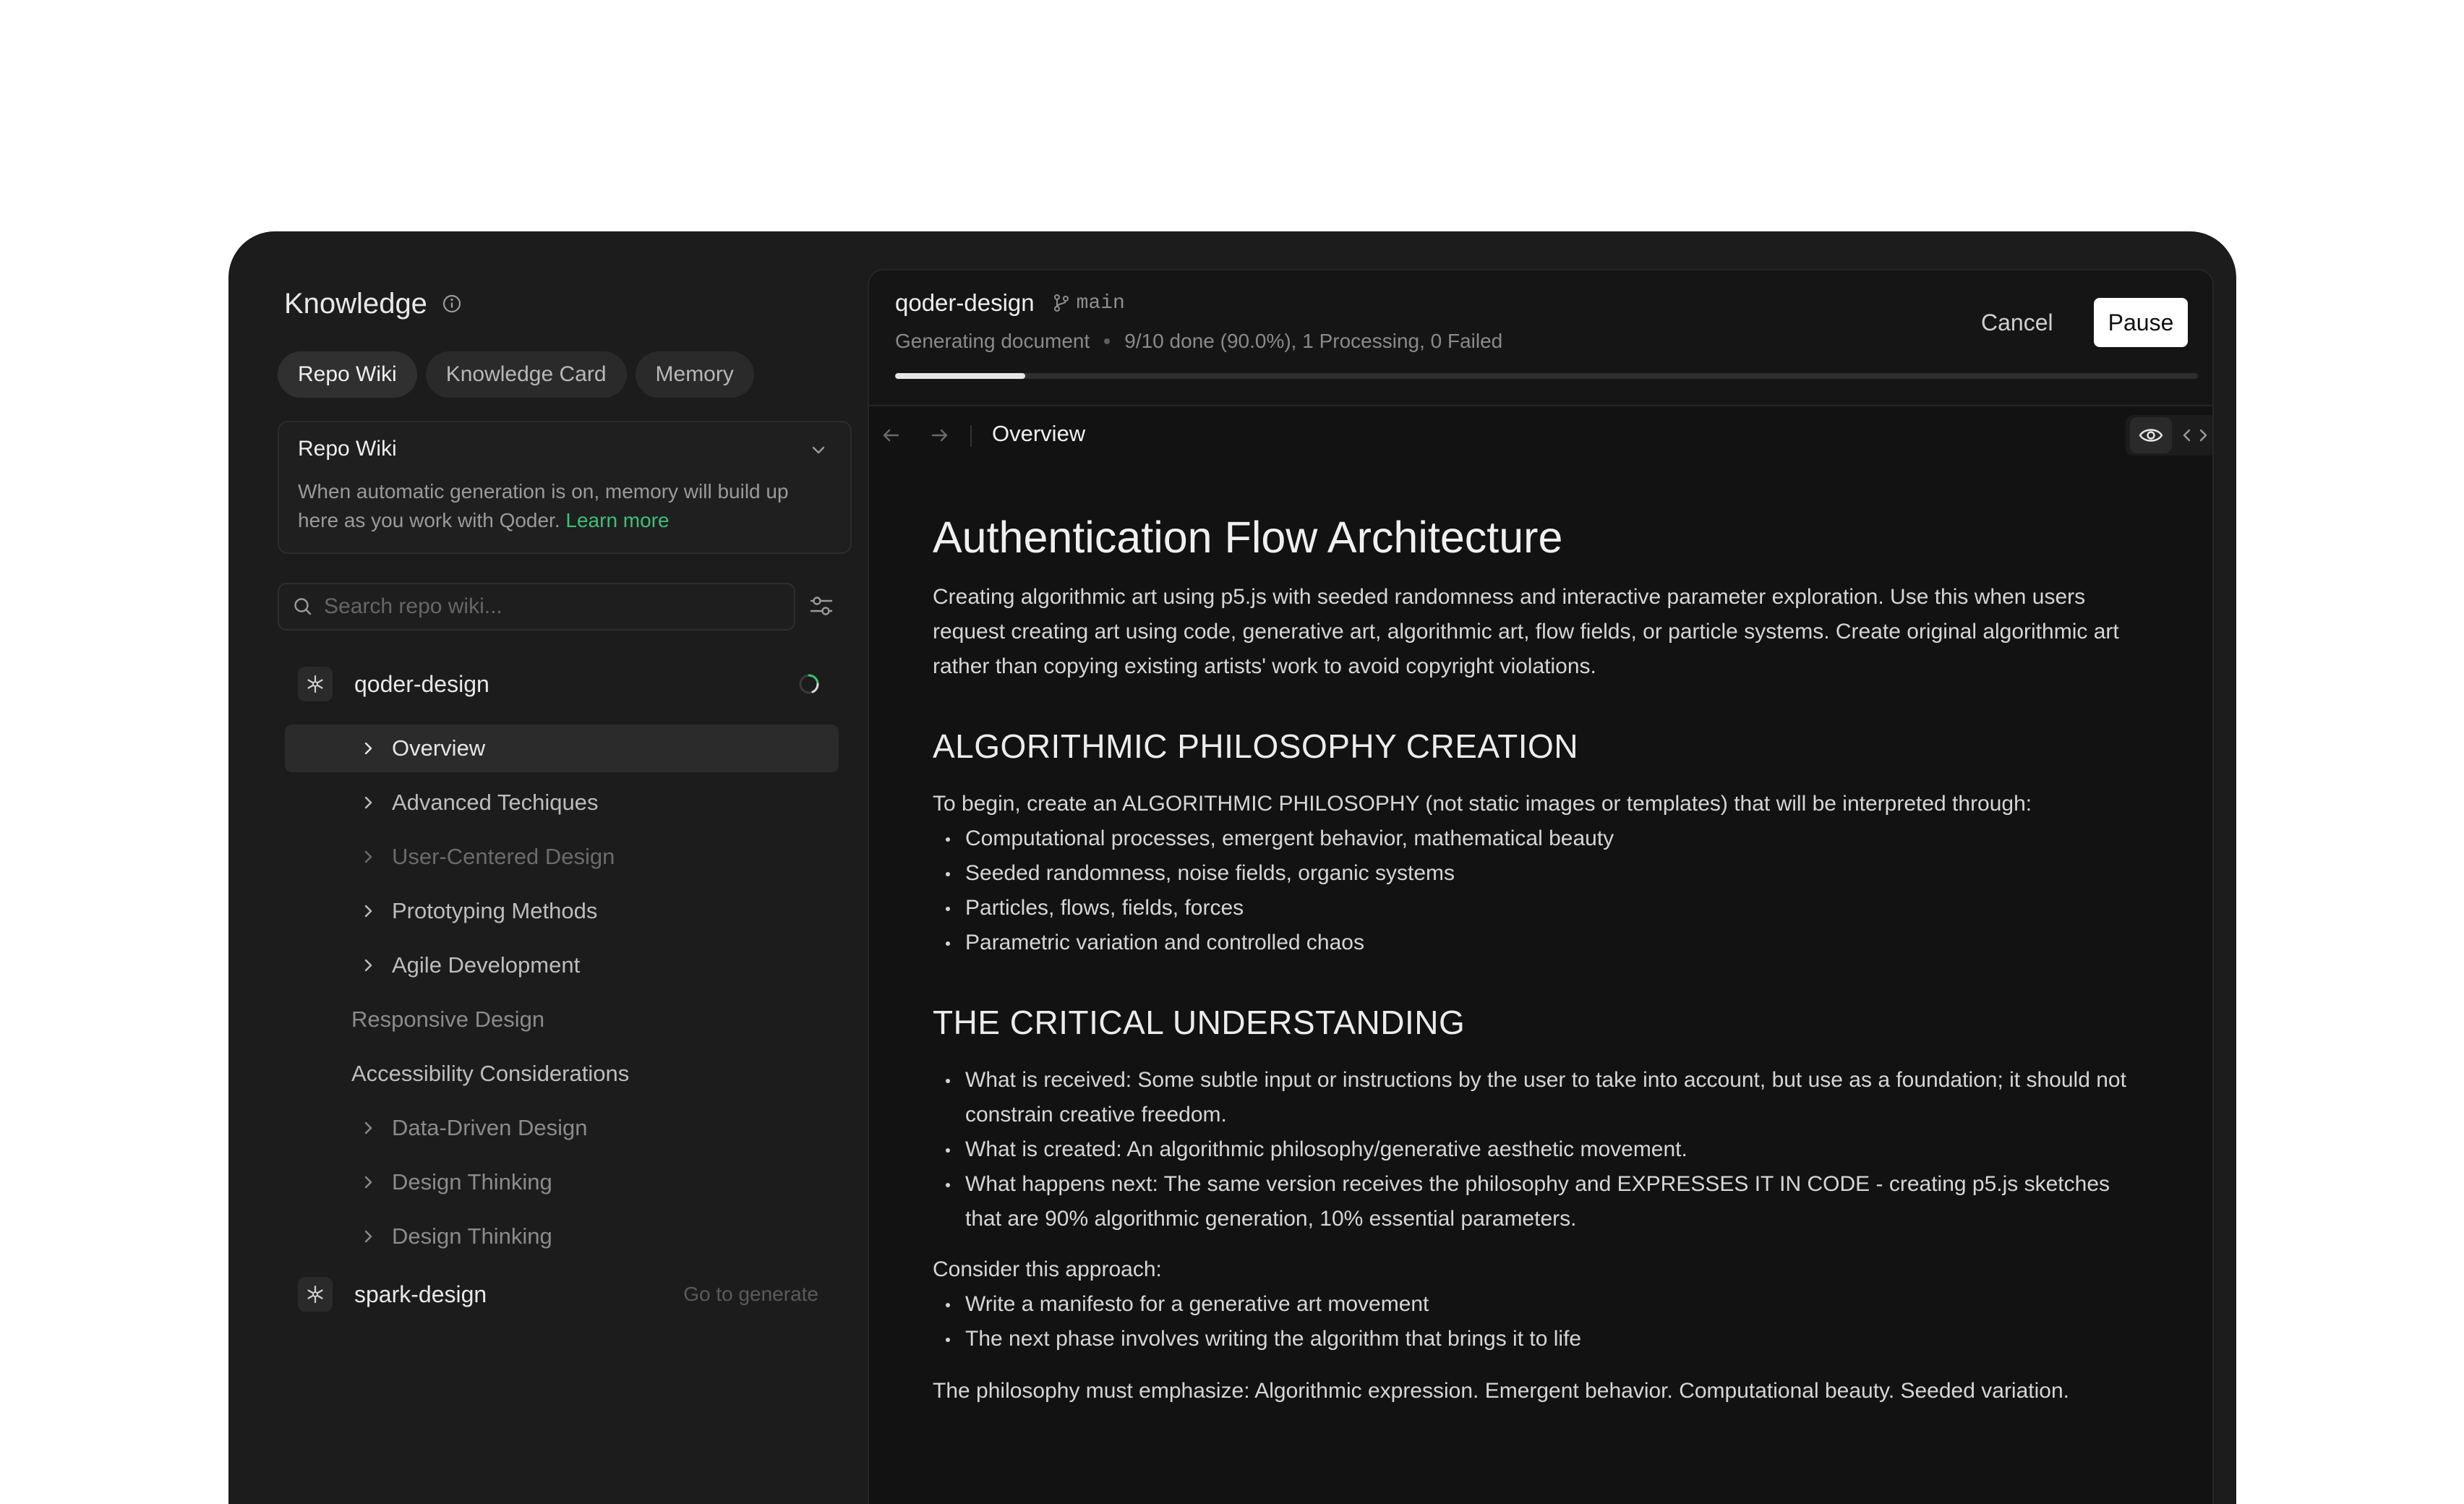 The width and height of the screenshot is (2464, 1504). I want to click on loading-spinner-icon, so click(809, 684).